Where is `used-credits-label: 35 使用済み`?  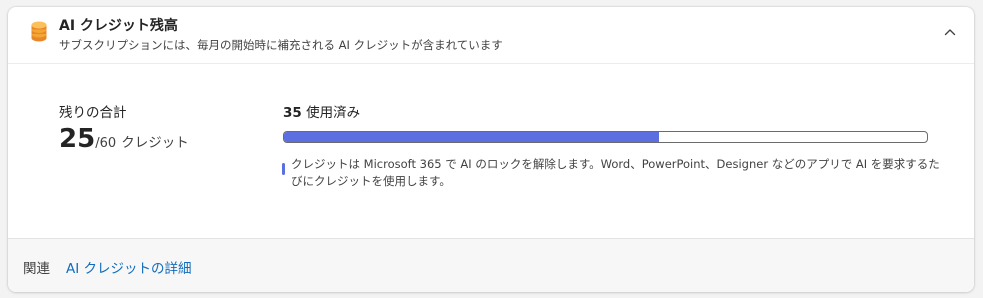
used-credits-label: 35 使用済み is located at coordinates (321, 111).